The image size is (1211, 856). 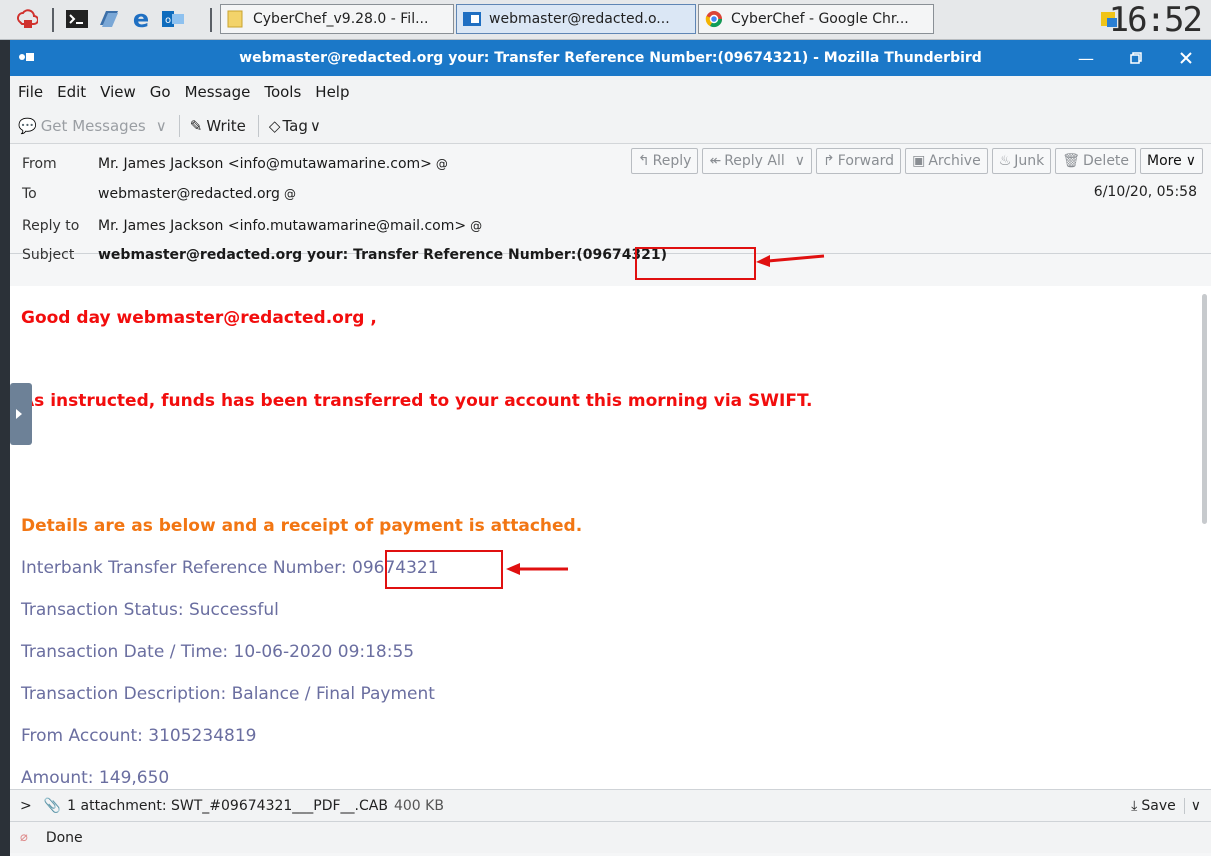 What do you see at coordinates (664, 161) in the screenshot?
I see `reply-button: ↰ Reply` at bounding box center [664, 161].